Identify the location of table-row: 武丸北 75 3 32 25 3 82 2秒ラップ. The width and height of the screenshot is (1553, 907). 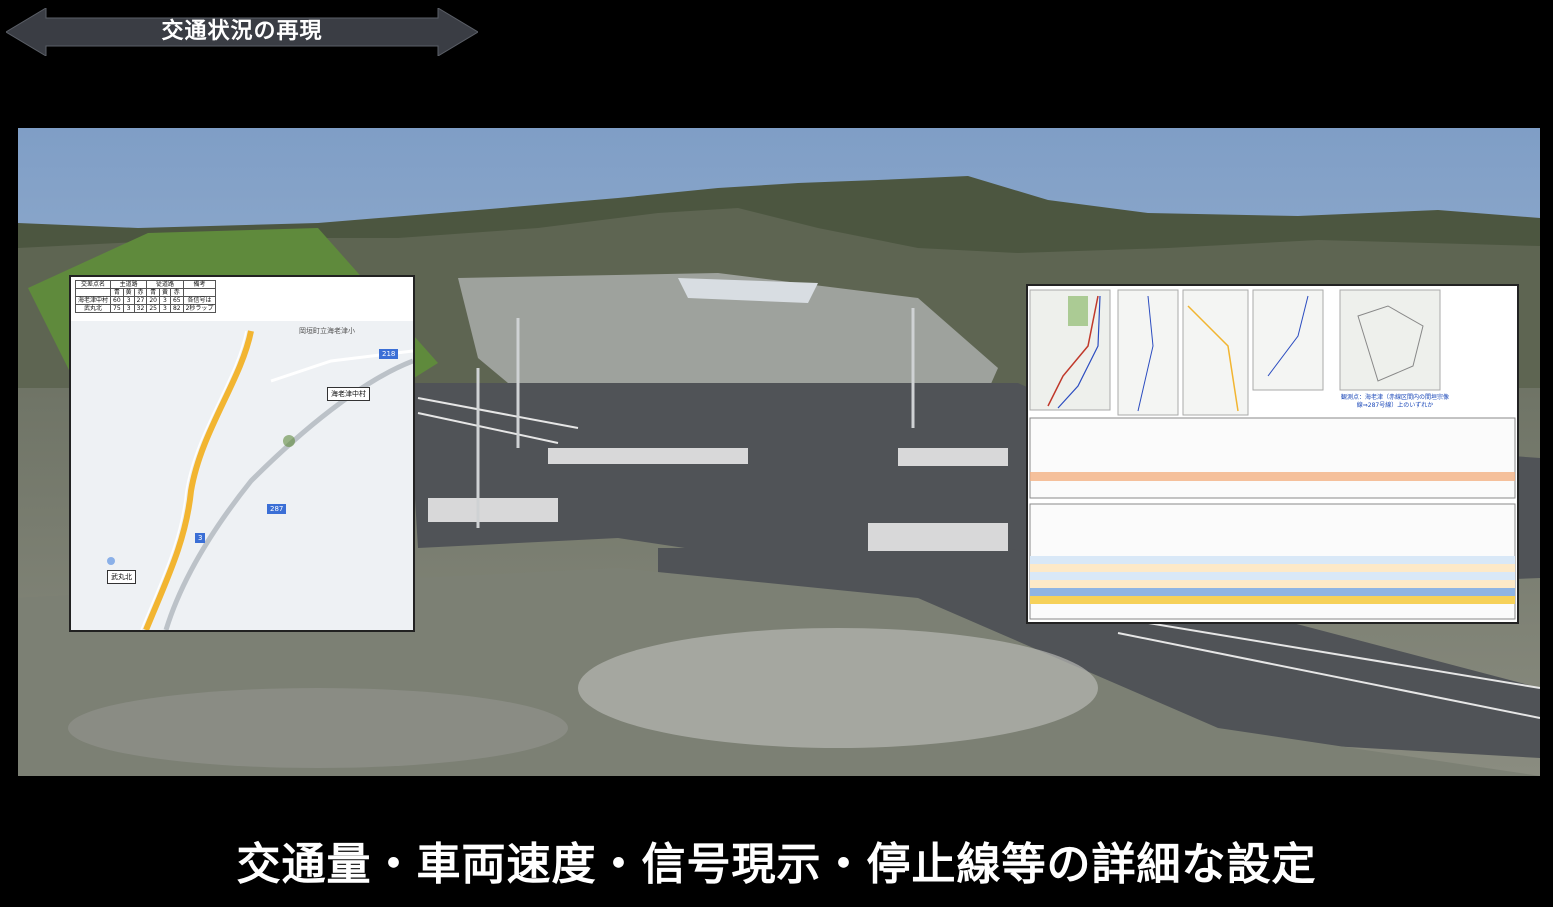
(145, 308).